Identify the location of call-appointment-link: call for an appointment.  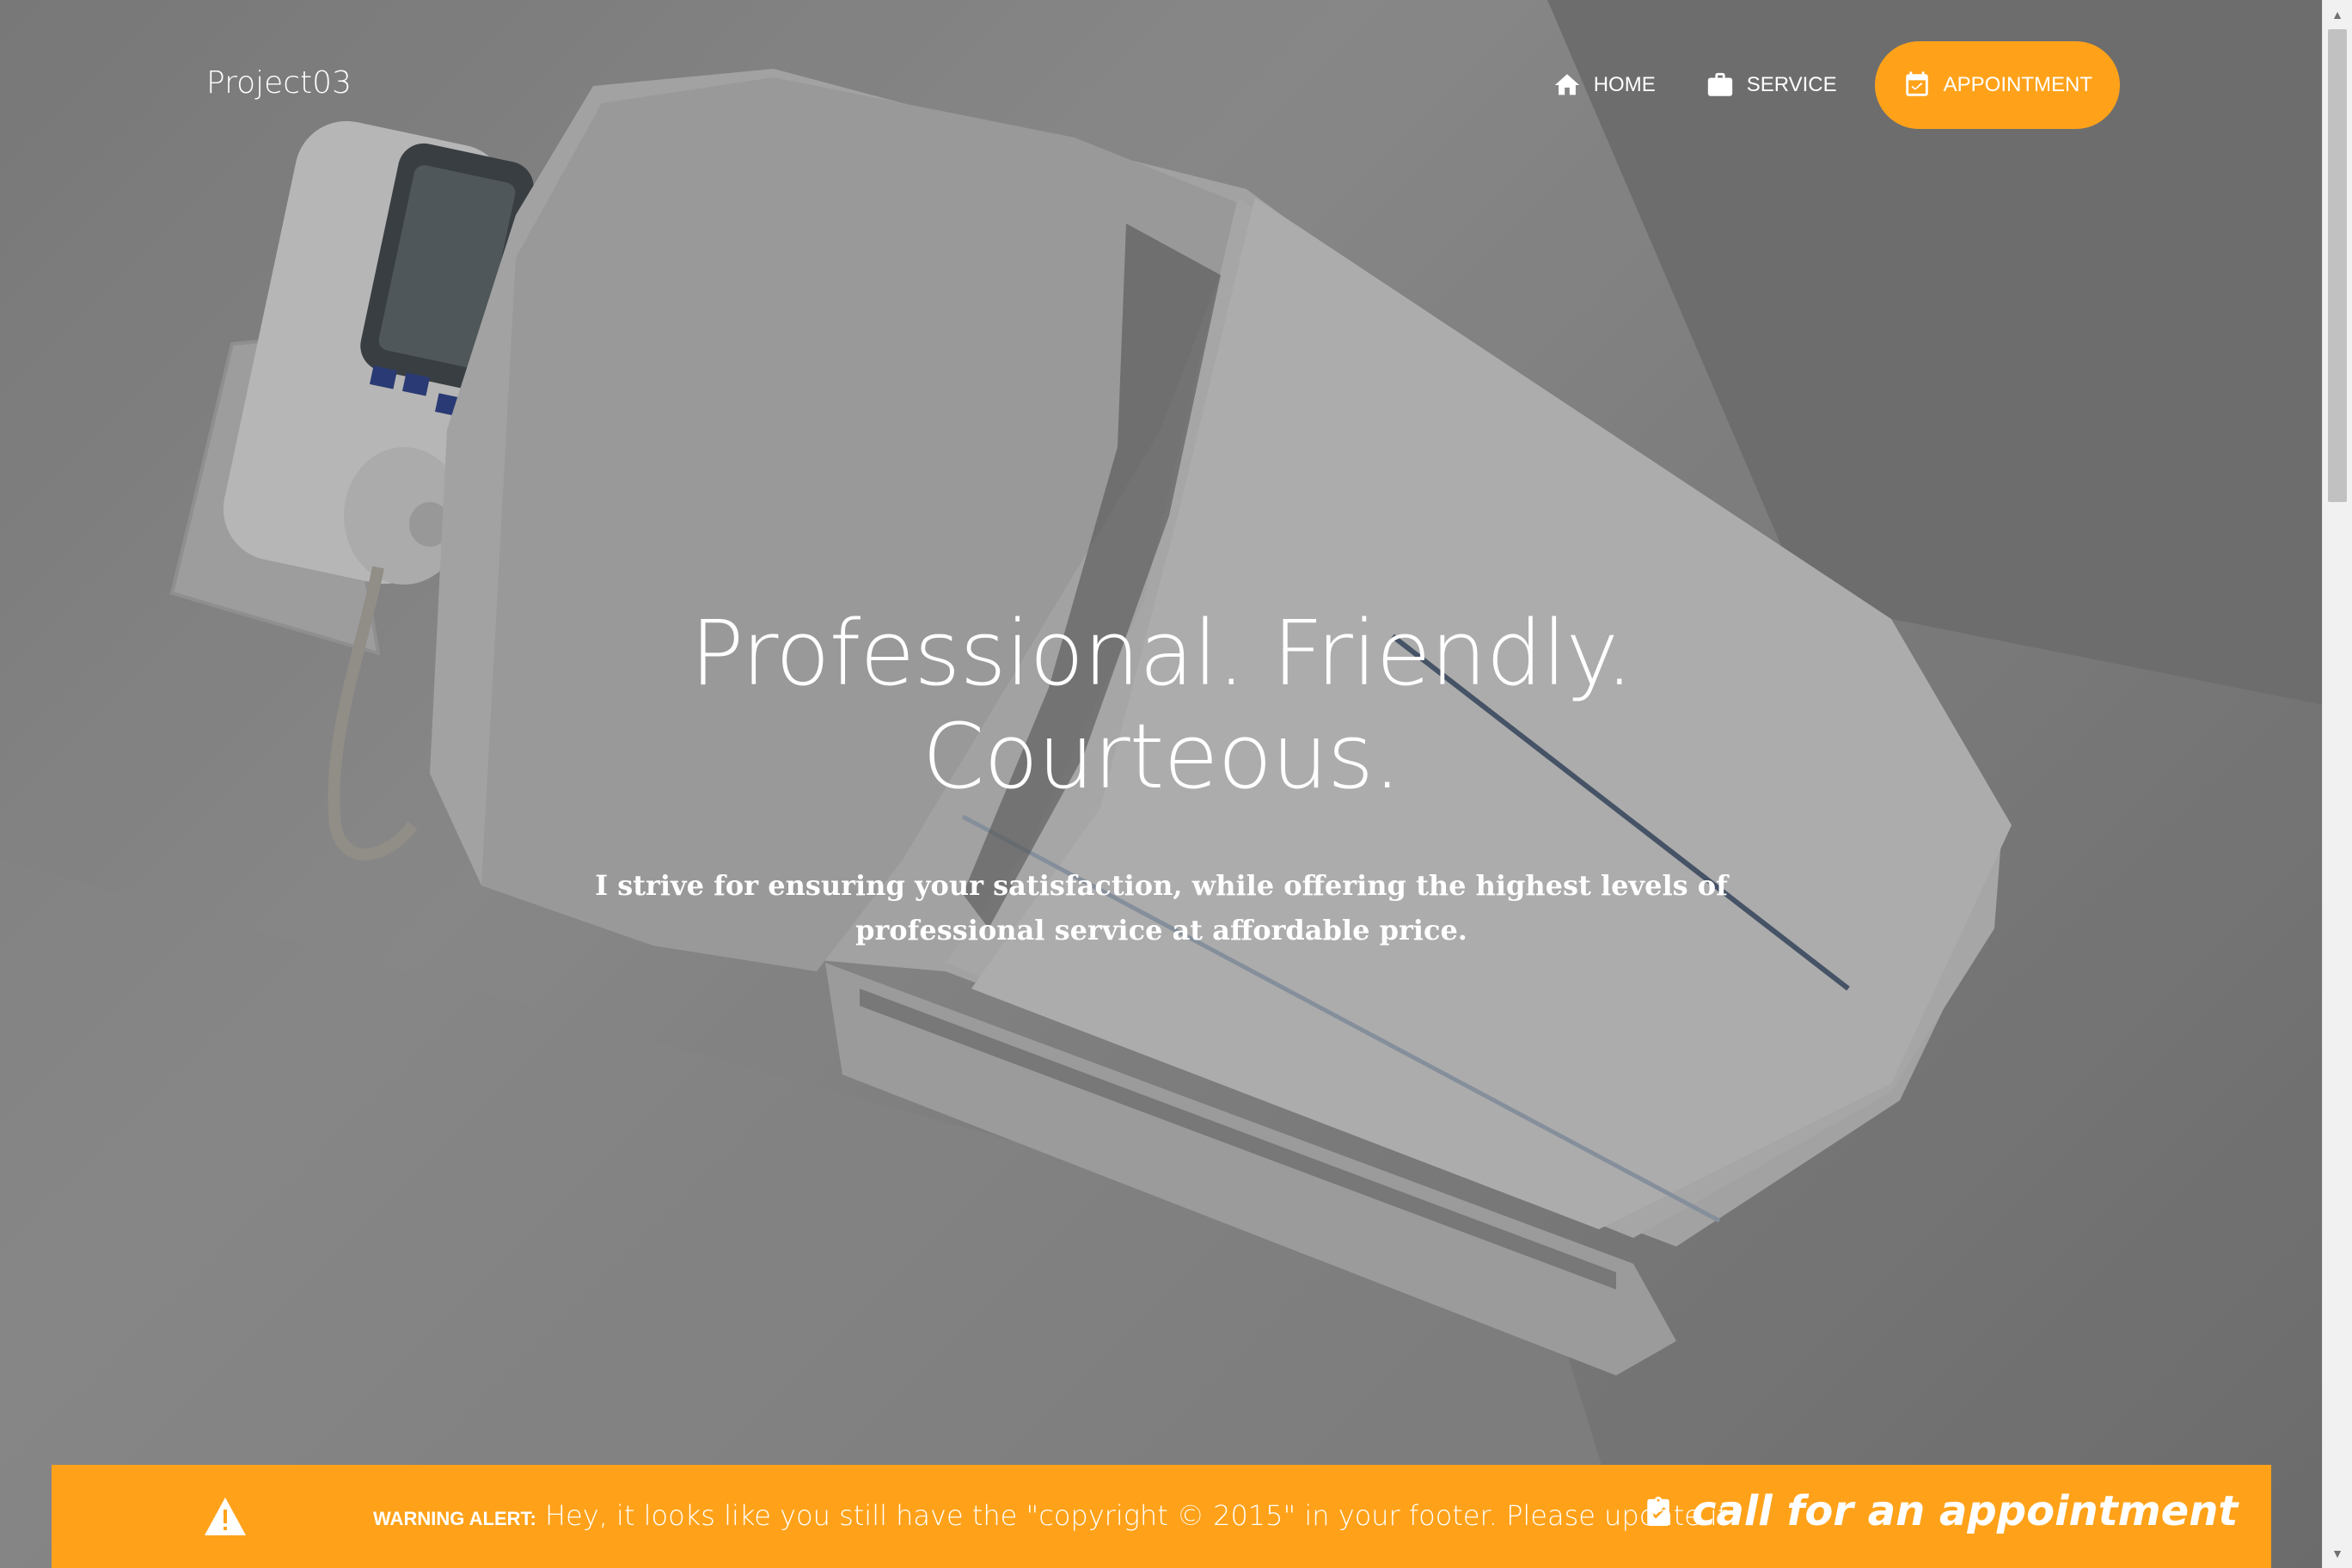
(1941, 1511).